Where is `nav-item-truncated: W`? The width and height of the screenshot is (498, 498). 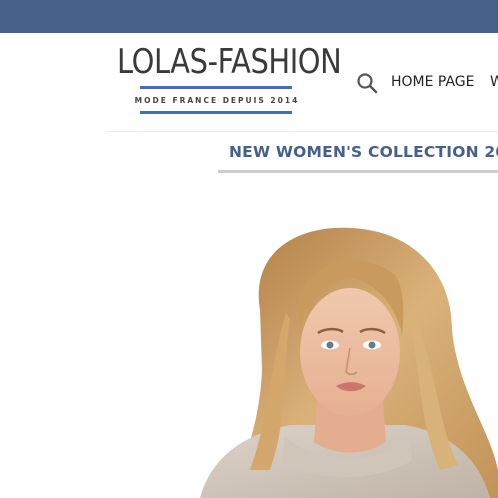 nav-item-truncated: W is located at coordinates (494, 82).